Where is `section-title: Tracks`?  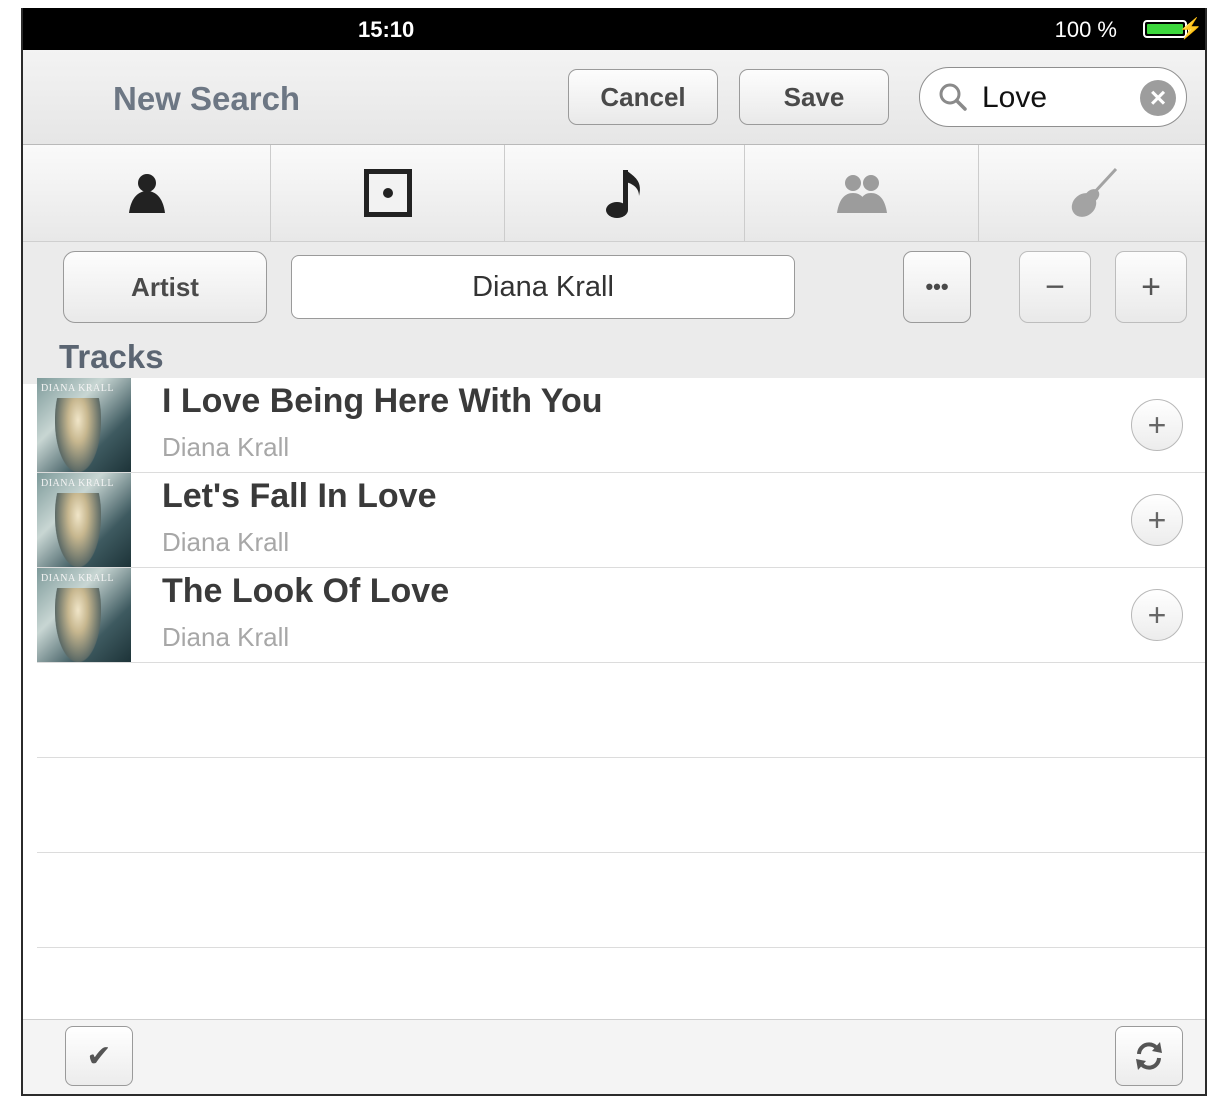 section-title: Tracks is located at coordinates (111, 356).